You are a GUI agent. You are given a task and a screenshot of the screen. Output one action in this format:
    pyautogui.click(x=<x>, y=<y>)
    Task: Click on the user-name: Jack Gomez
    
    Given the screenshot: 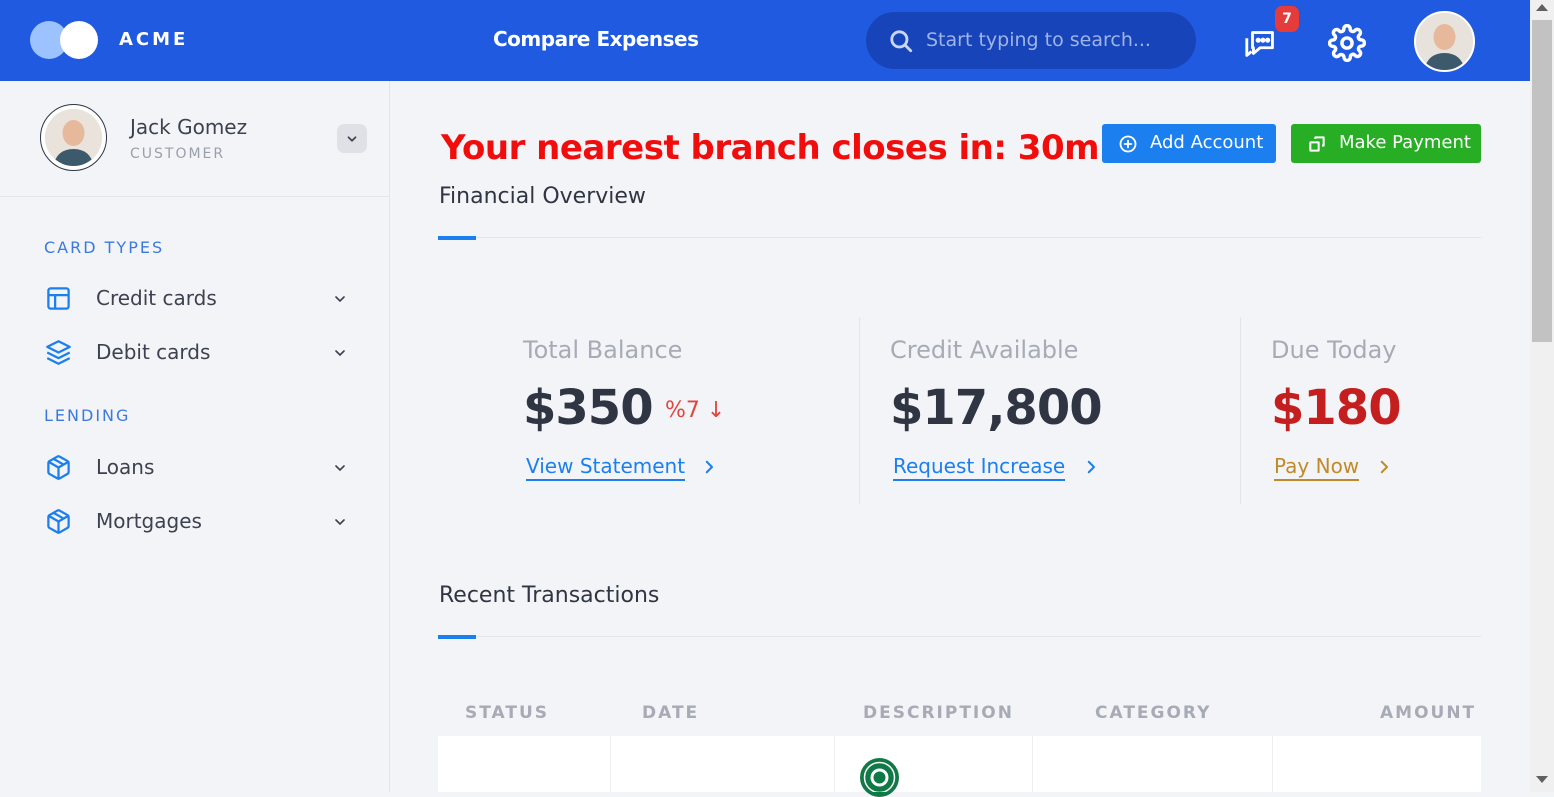 What is the action you would take?
    pyautogui.click(x=189, y=127)
    